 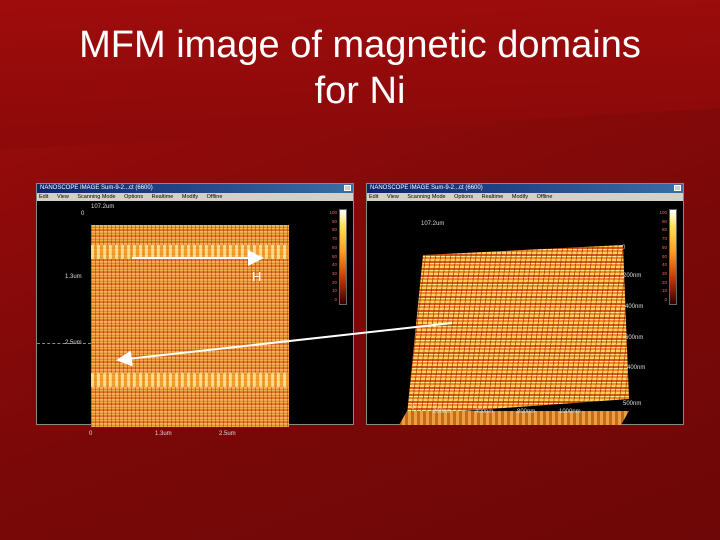 I want to click on annotation-arrows, so click(x=284, y=308).